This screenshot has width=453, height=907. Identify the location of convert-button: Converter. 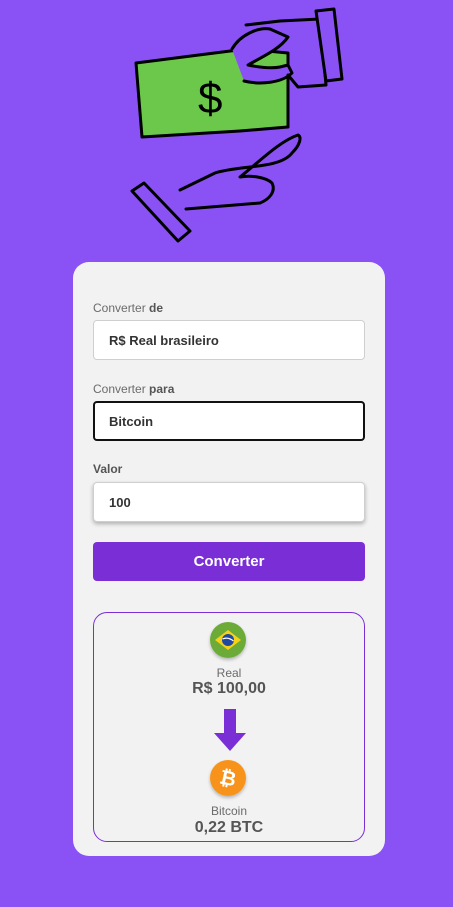
(229, 561).